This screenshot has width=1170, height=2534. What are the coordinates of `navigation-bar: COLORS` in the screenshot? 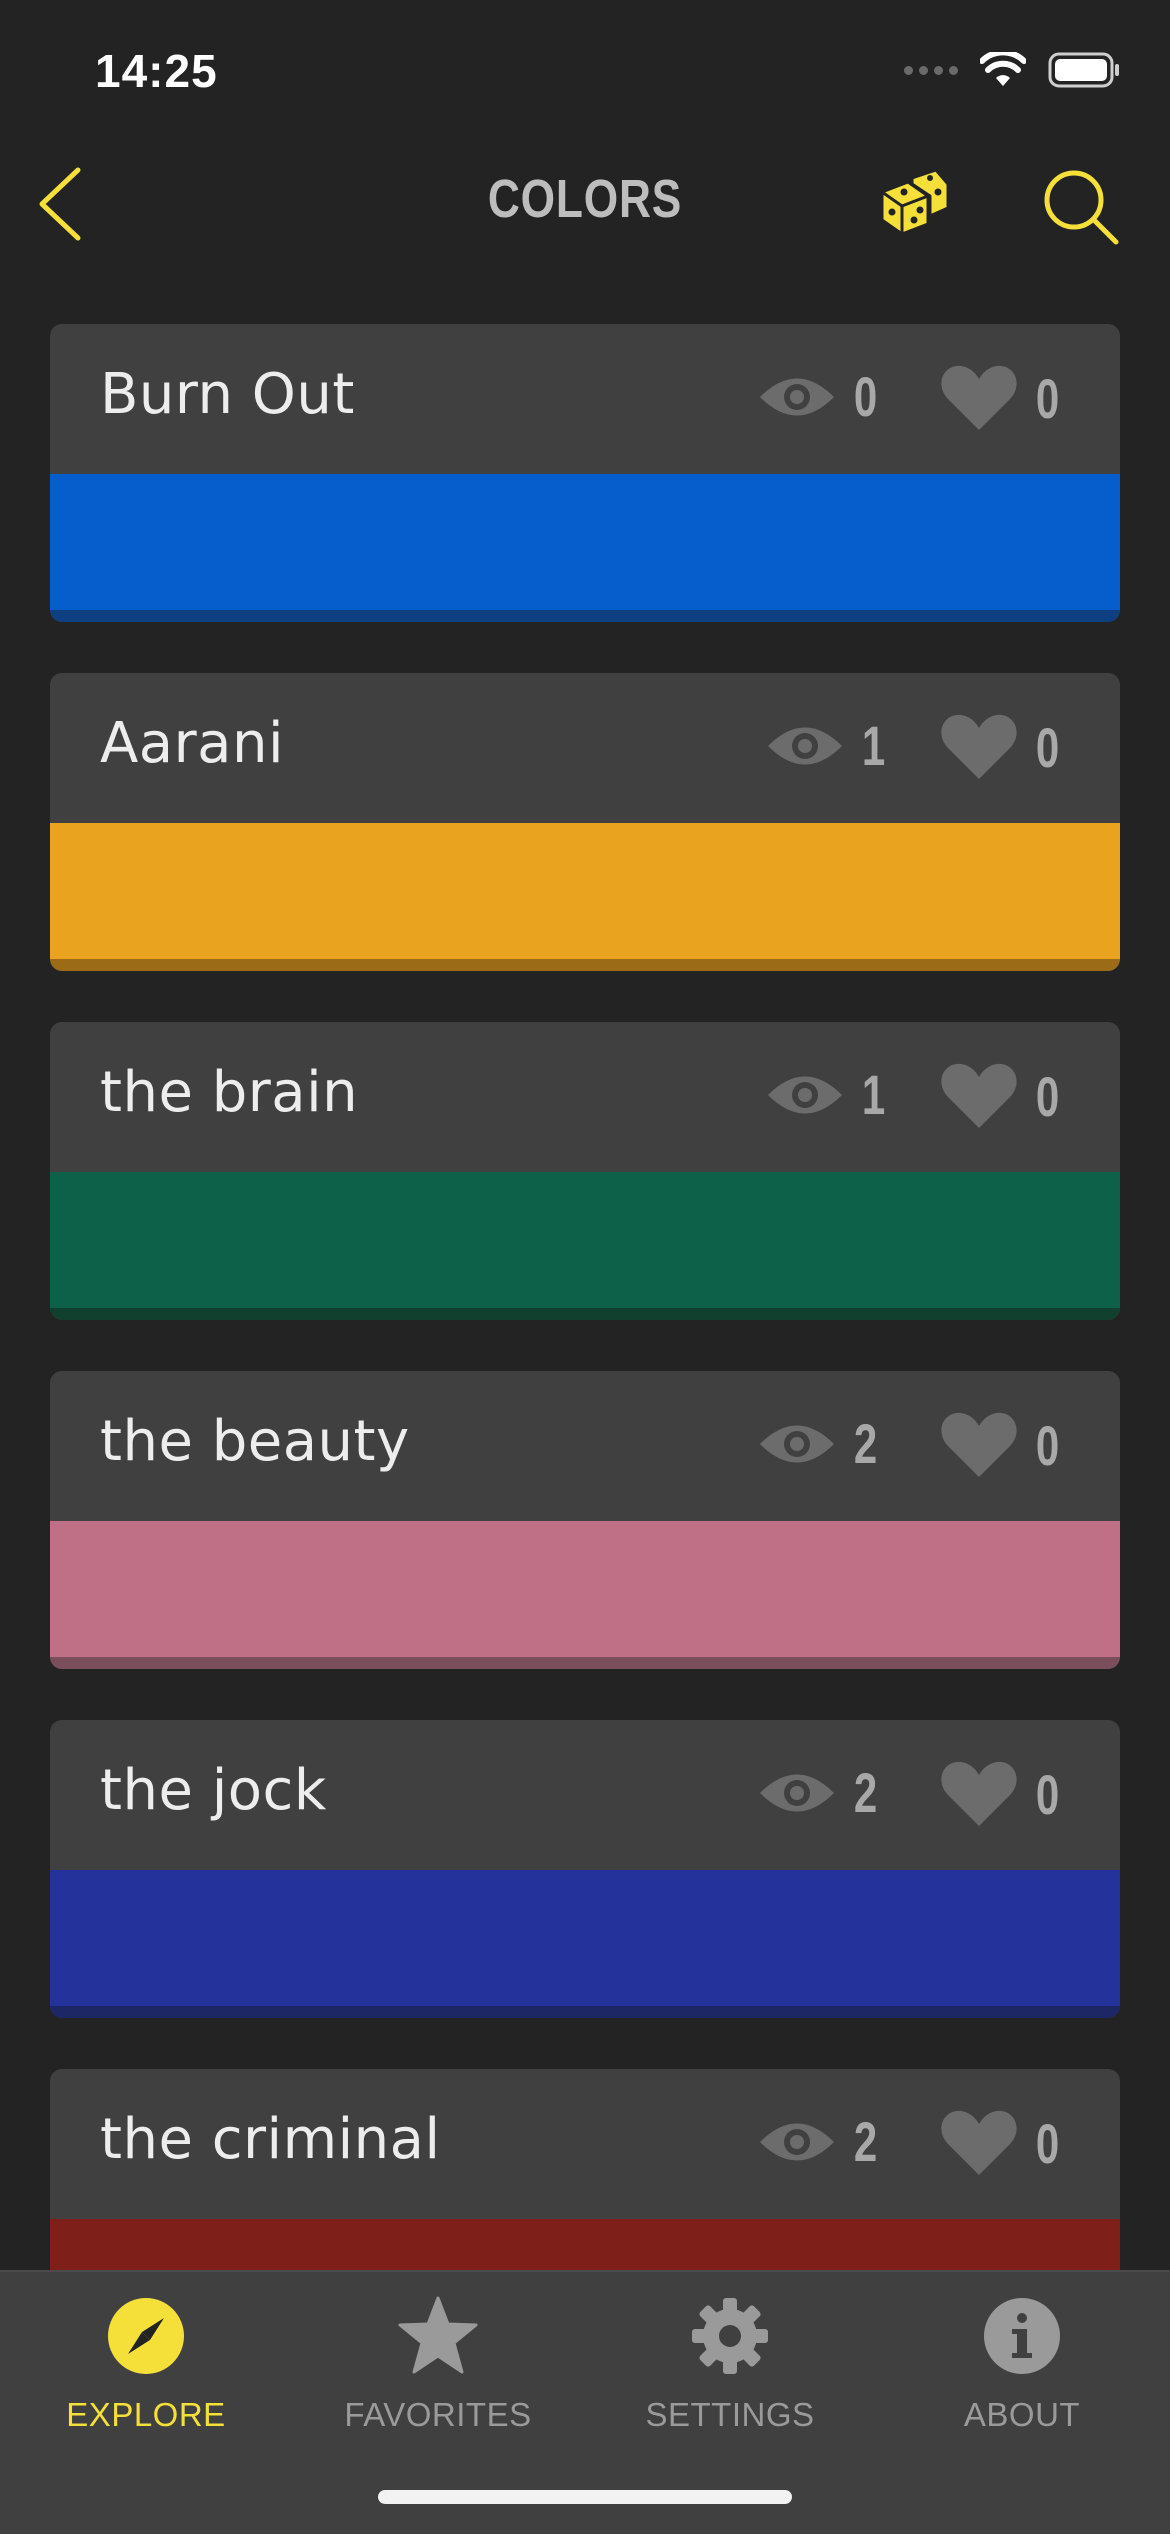 It's located at (585, 205).